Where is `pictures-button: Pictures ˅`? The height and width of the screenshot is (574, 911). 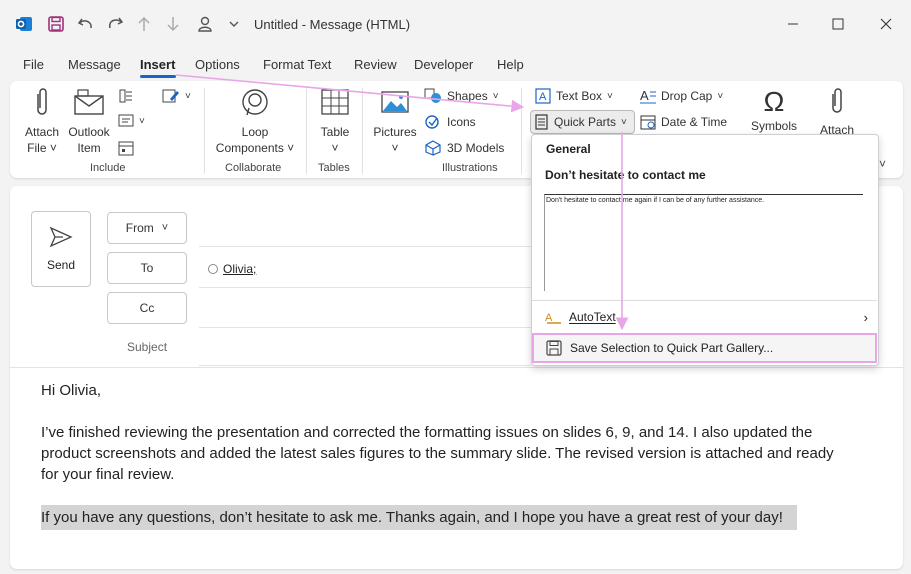
pictures-button: Pictures ˅ is located at coordinates (395, 121).